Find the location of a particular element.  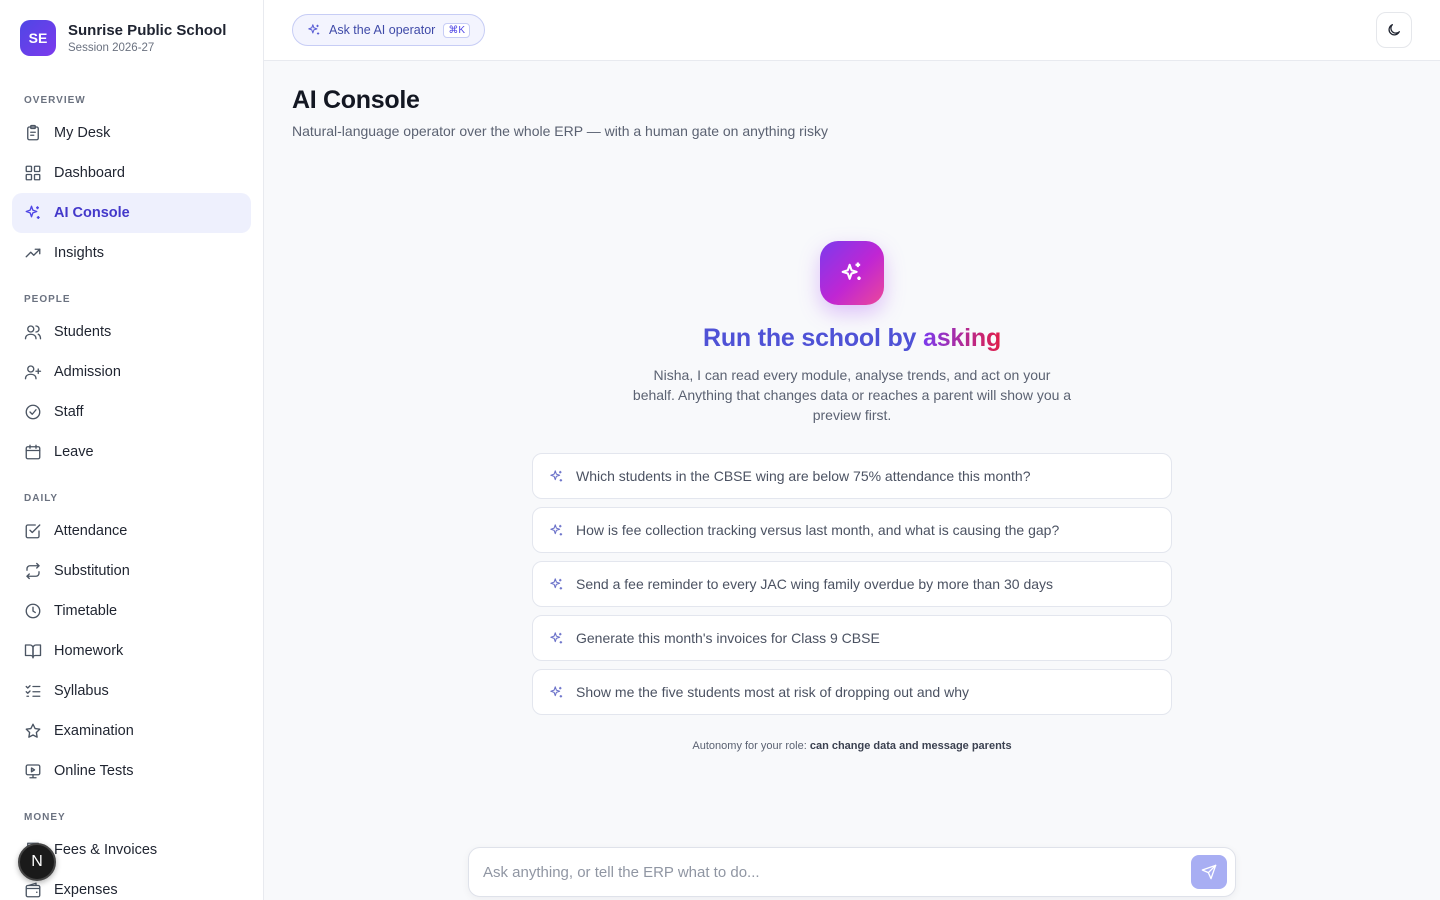

sidebar-item-label: Fees & Invoices is located at coordinates (106, 850).